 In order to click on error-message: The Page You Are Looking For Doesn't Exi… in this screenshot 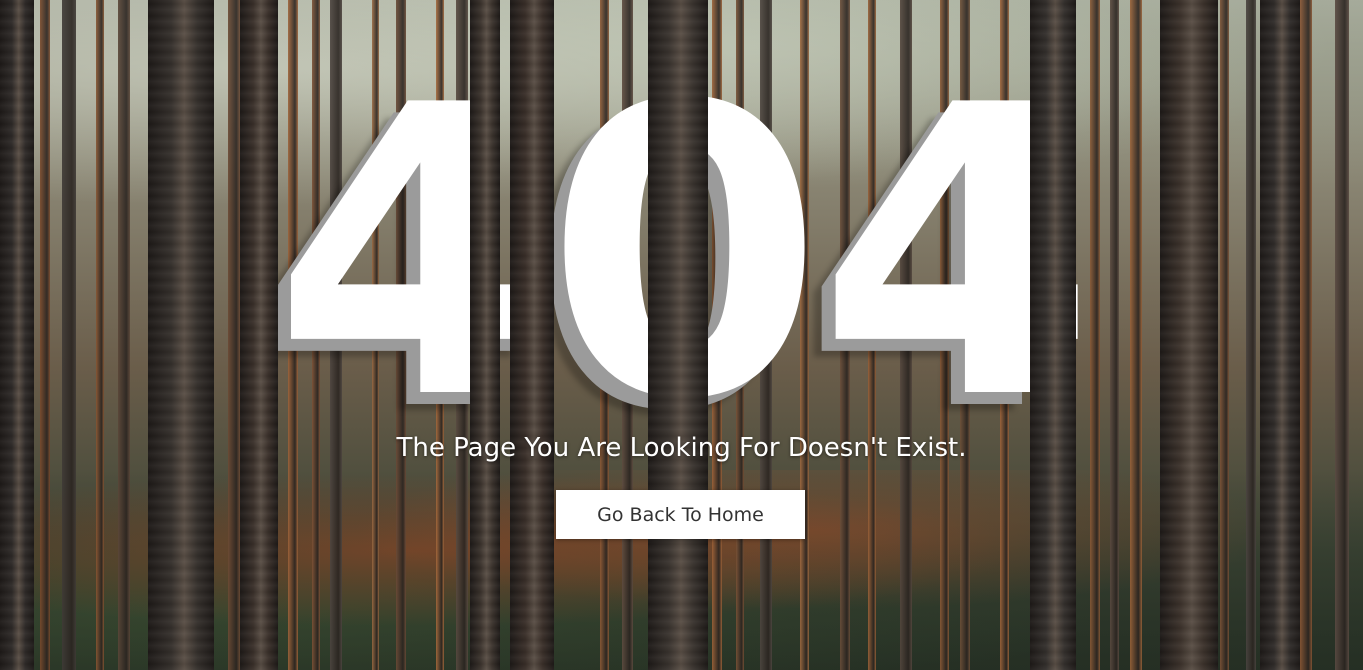, I will do `click(681, 448)`.